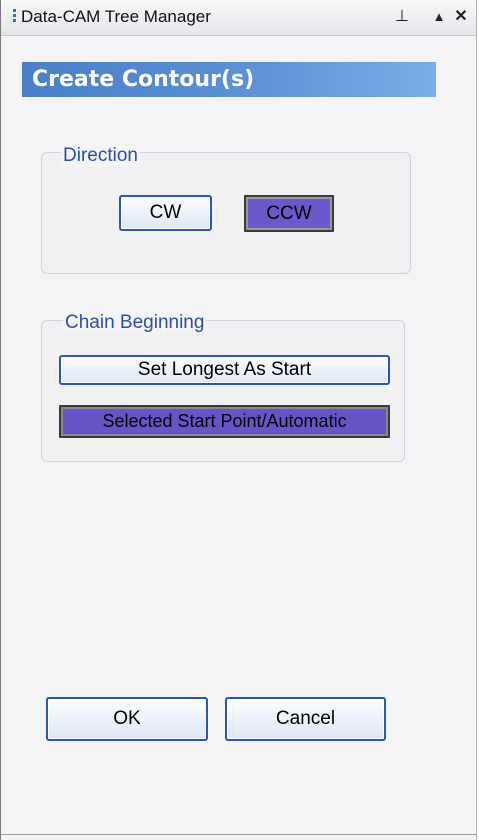  Describe the element at coordinates (238, 834) in the screenshot. I see `bottom-divider` at that location.